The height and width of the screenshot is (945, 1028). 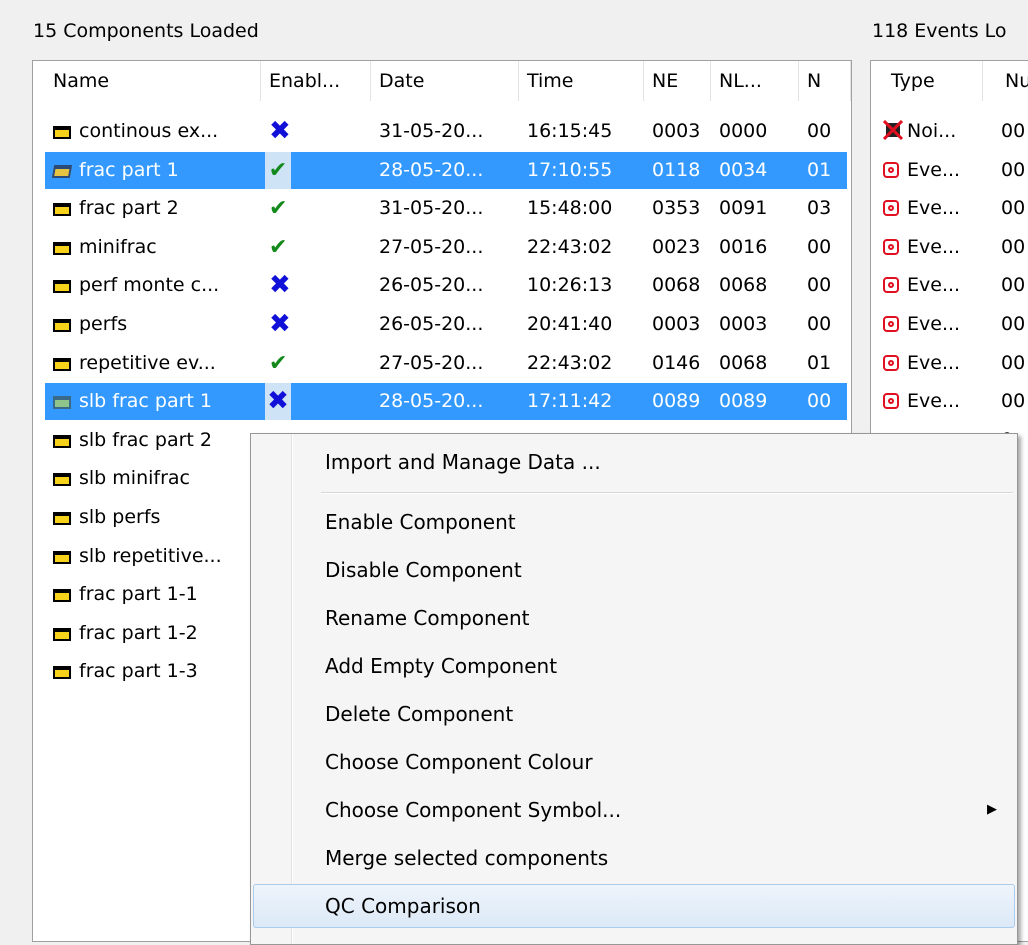 What do you see at coordinates (949, 131) in the screenshot?
I see `event-row: Noi... 00` at bounding box center [949, 131].